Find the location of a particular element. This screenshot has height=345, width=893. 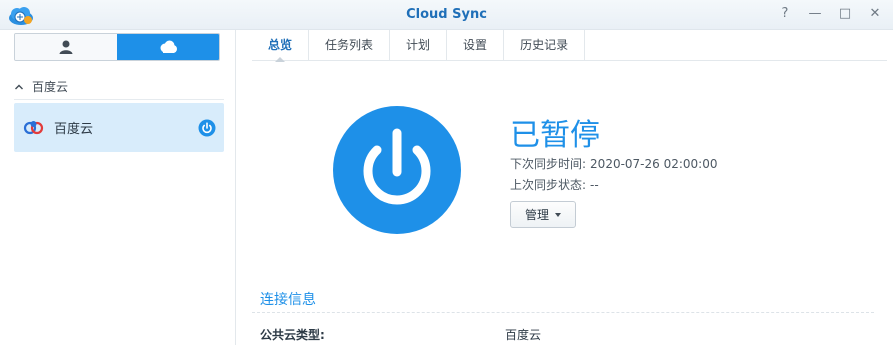

next-sync-row: 下次同步时间: 2020-07-26 02:00:00 is located at coordinates (614, 163).